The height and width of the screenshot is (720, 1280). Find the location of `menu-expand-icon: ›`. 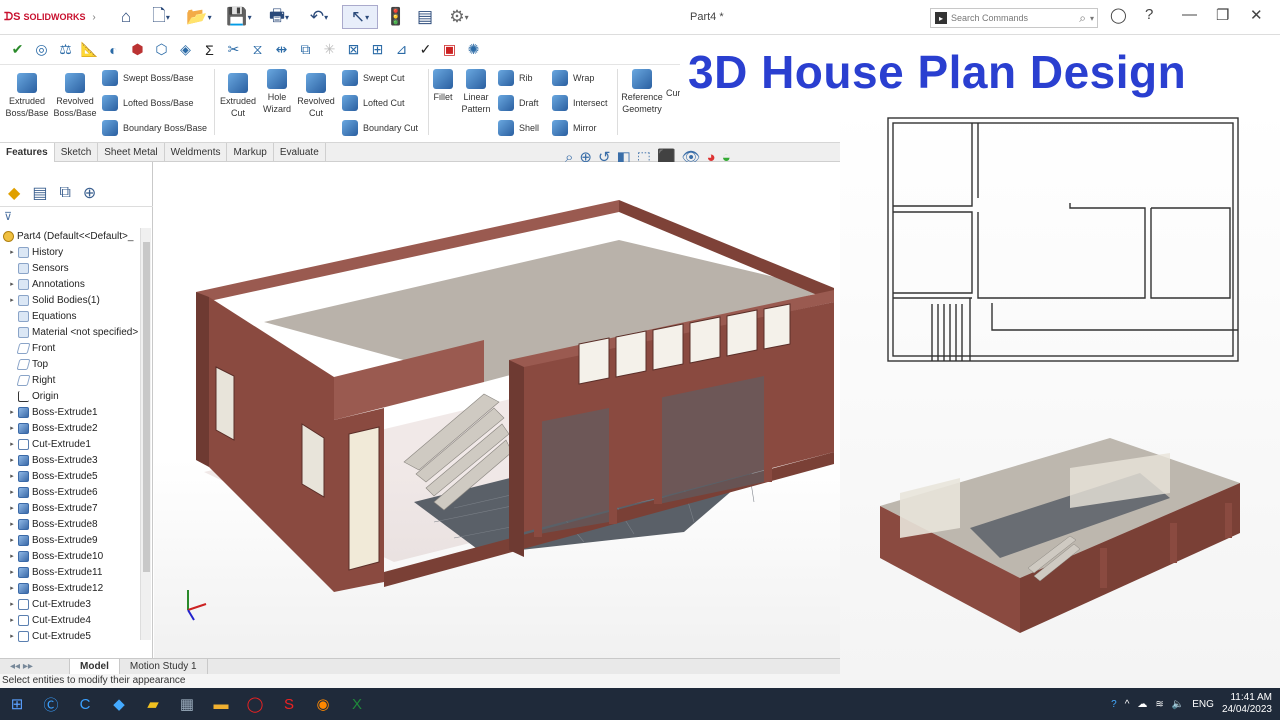

menu-expand-icon: › is located at coordinates (94, 17).